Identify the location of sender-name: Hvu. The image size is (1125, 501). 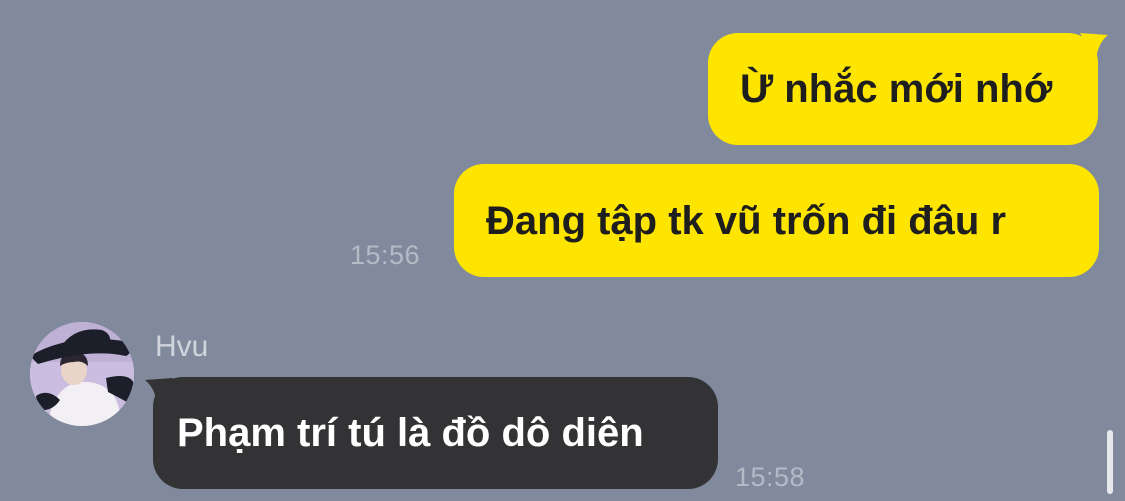
(182, 346).